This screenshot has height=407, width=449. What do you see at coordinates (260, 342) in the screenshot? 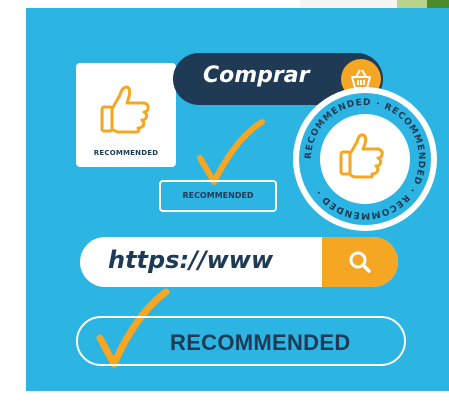
I see `recommended-pill-label: RECOMMENDED` at bounding box center [260, 342].